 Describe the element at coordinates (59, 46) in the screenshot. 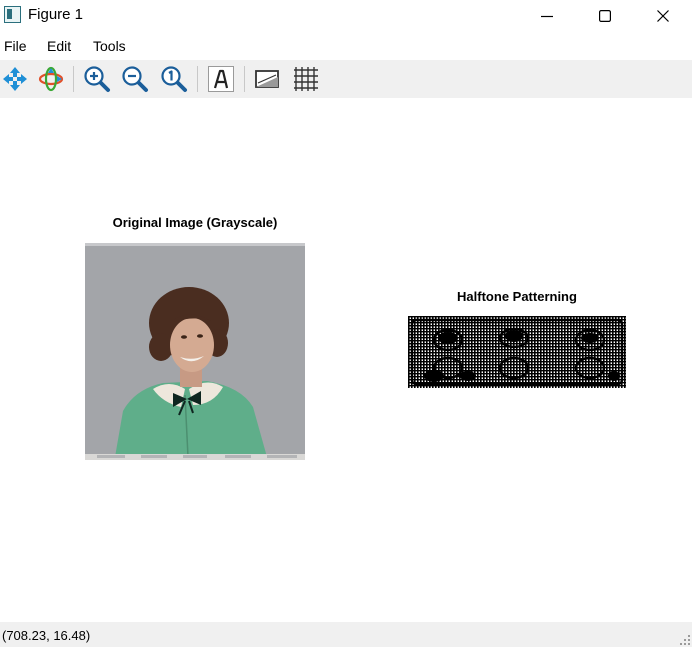

I see `menu-edit: Edit` at that location.